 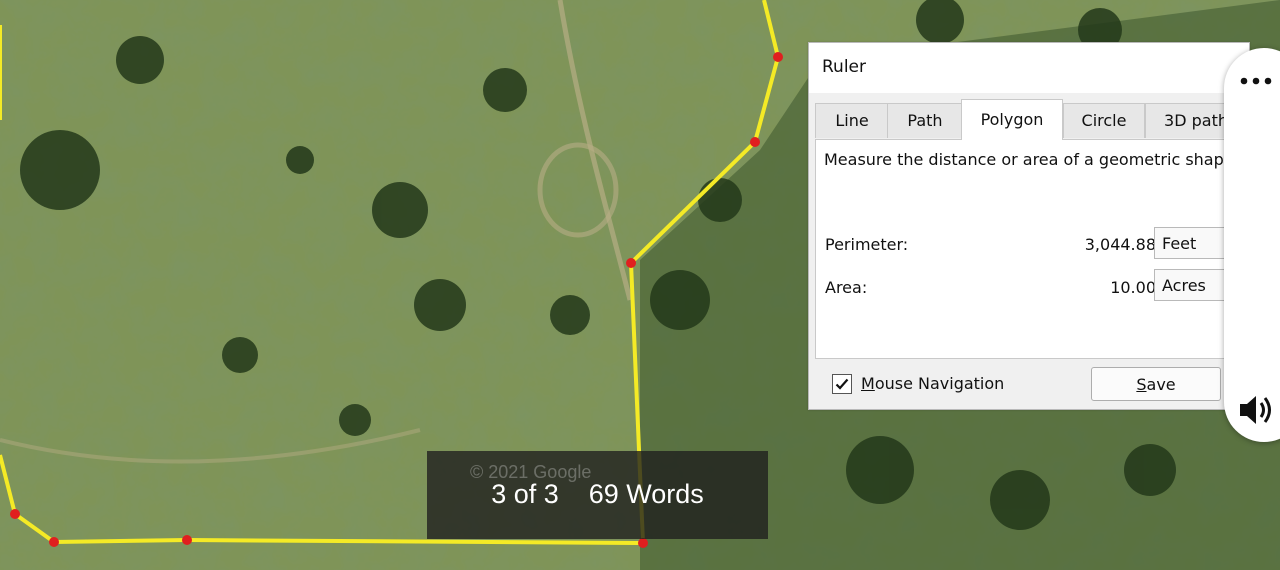 I want to click on checkmark-icon, so click(x=842, y=384).